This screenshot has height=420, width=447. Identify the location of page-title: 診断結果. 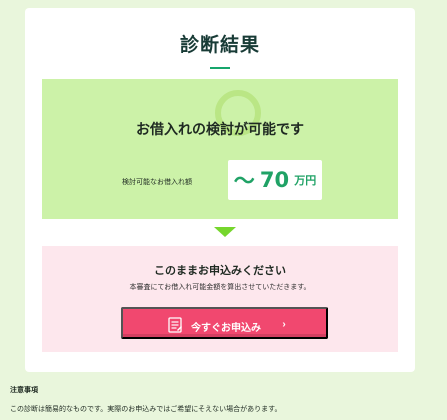
(219, 45).